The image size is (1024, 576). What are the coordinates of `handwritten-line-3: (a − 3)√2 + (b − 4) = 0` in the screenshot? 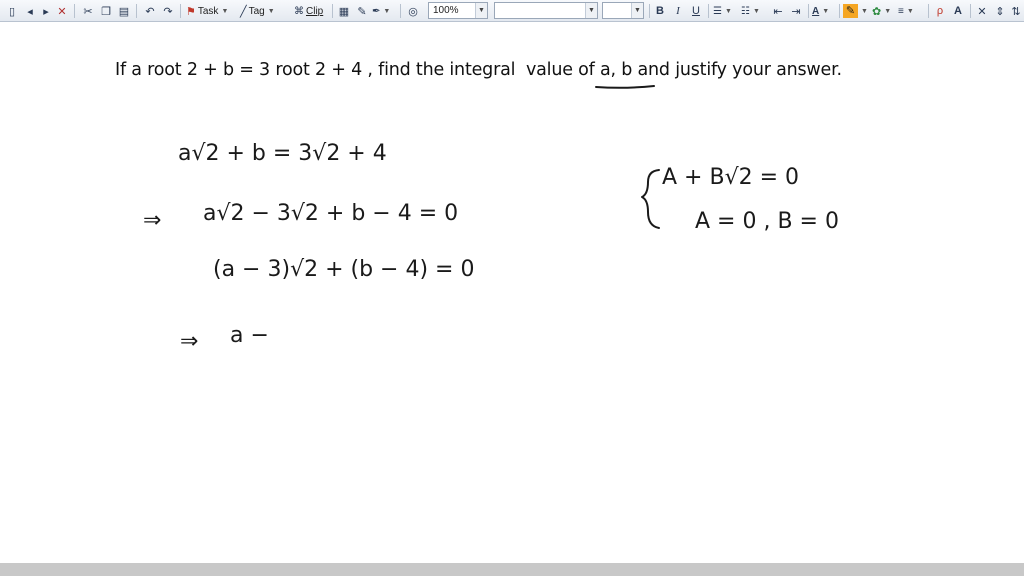 It's located at (343, 269).